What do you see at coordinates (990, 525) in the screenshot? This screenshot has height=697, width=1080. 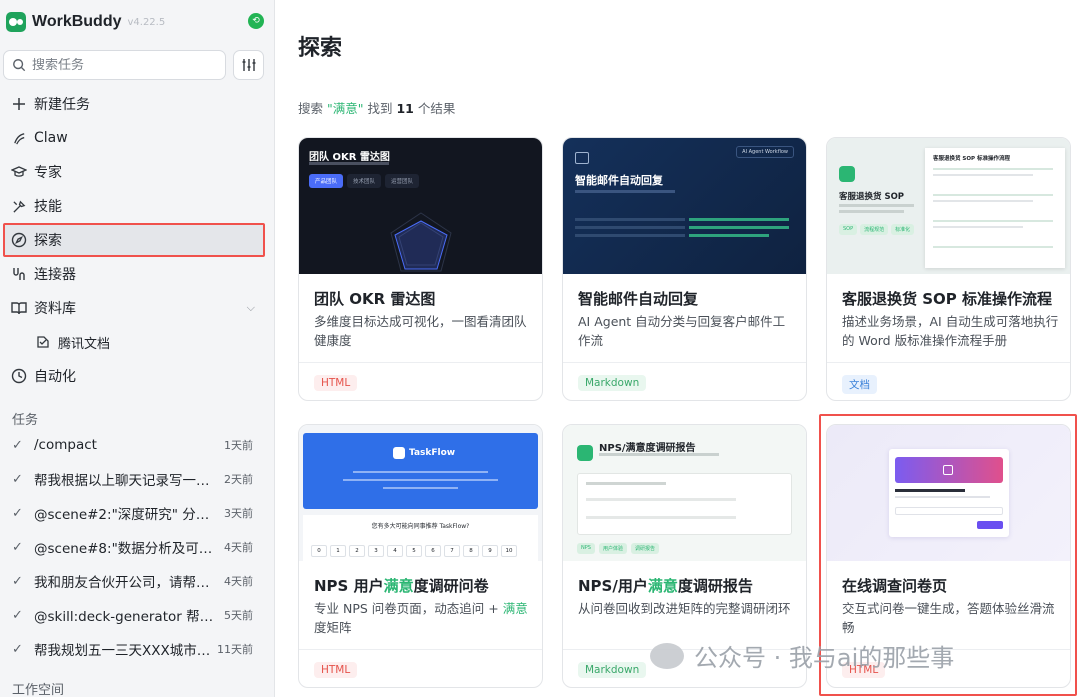 I see `thumb-next-button` at bounding box center [990, 525].